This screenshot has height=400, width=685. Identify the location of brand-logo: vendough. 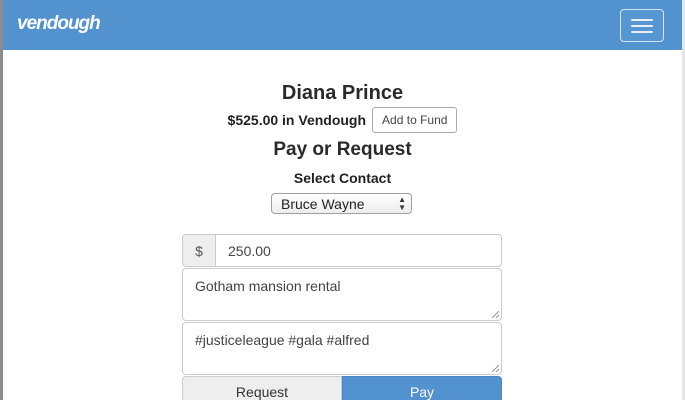
(59, 24).